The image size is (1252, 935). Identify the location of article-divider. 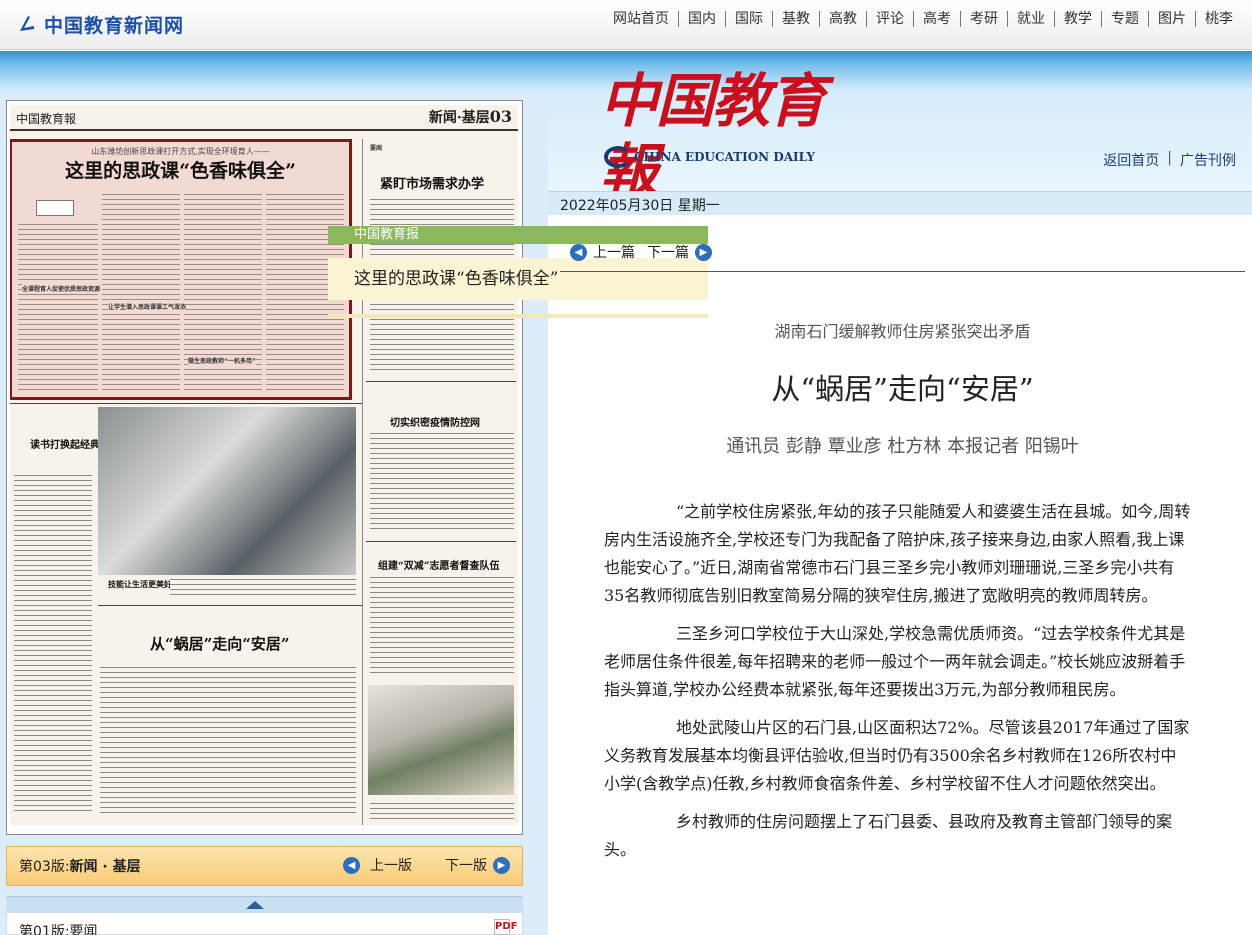
(902, 271).